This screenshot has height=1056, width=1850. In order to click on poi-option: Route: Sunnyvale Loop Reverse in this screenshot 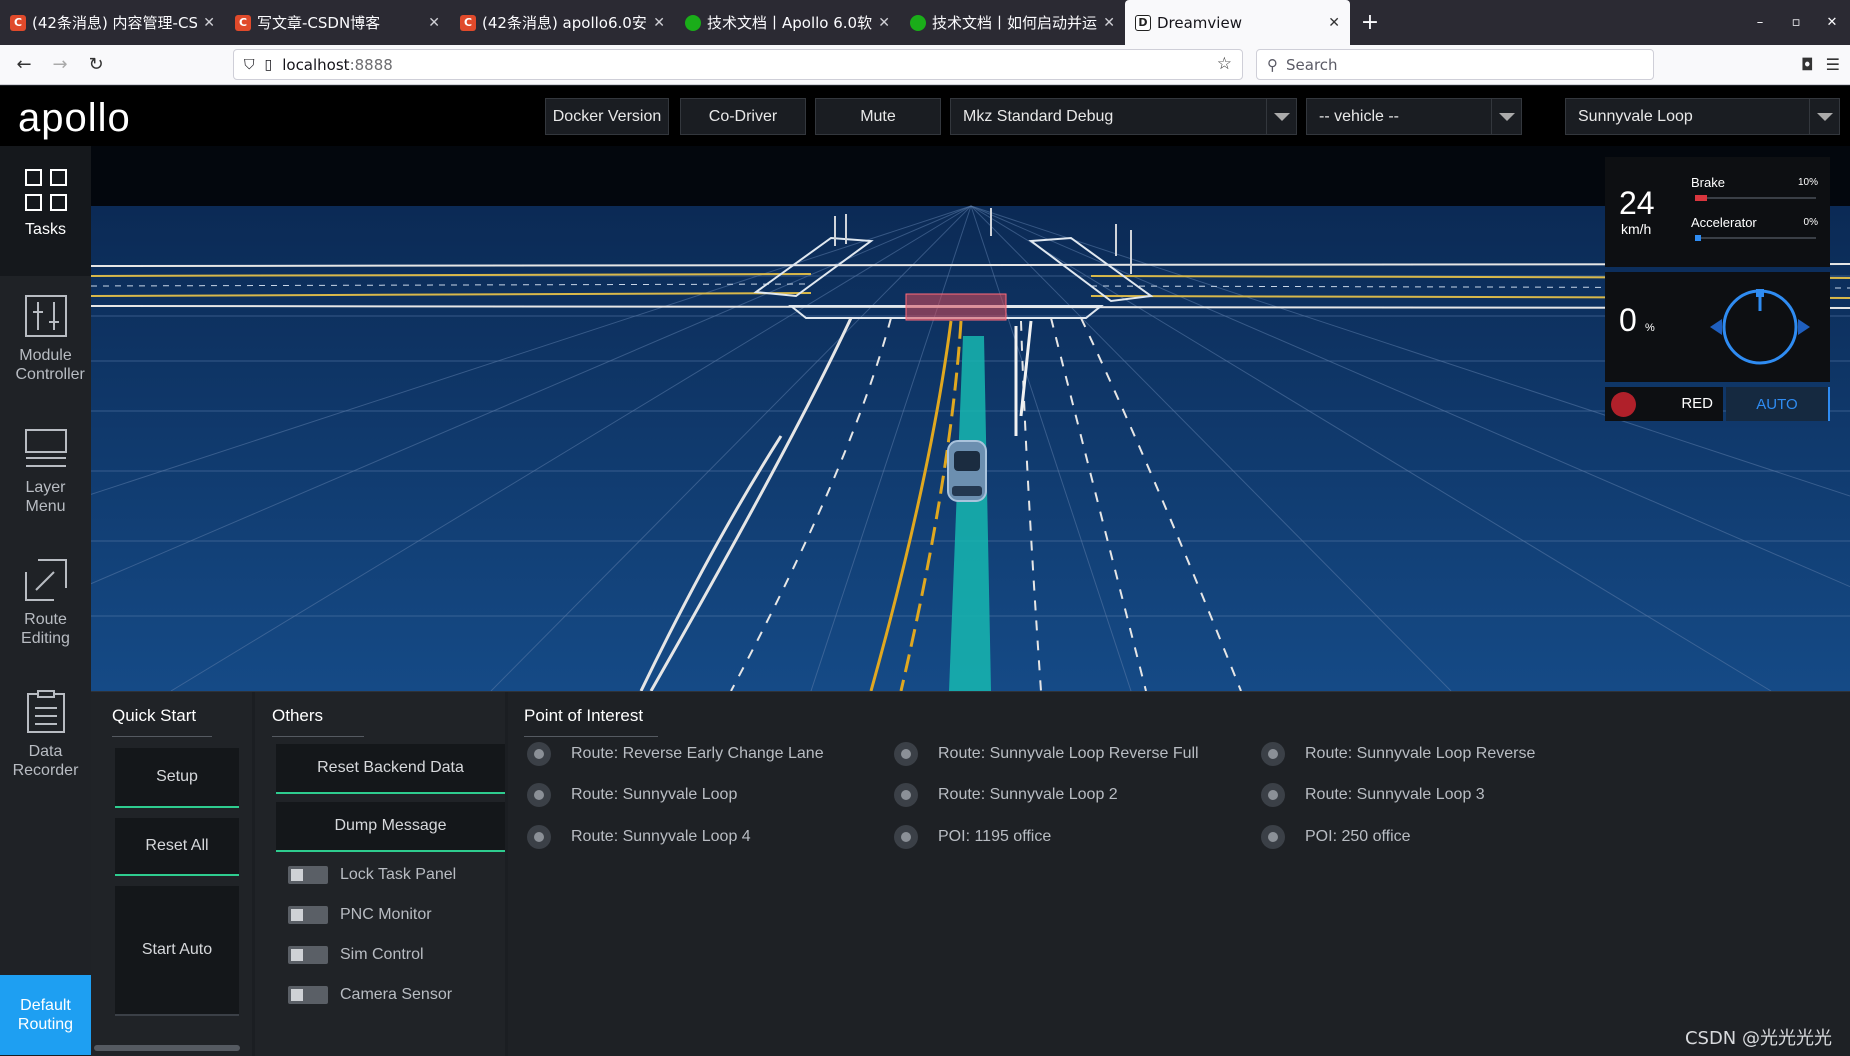, I will do `click(1398, 754)`.